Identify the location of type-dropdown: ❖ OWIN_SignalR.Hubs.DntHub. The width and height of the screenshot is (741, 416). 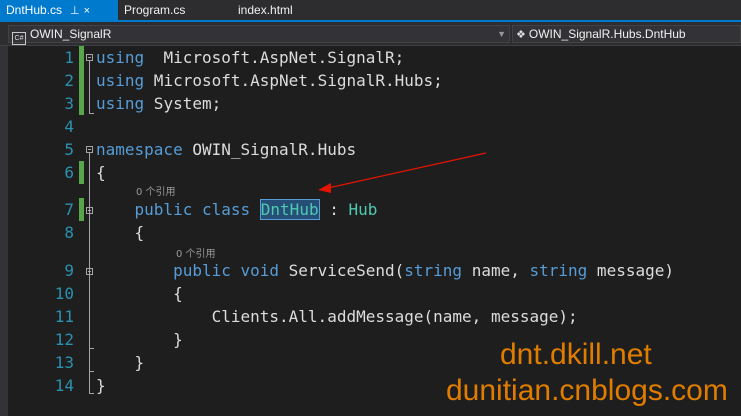
(626, 34).